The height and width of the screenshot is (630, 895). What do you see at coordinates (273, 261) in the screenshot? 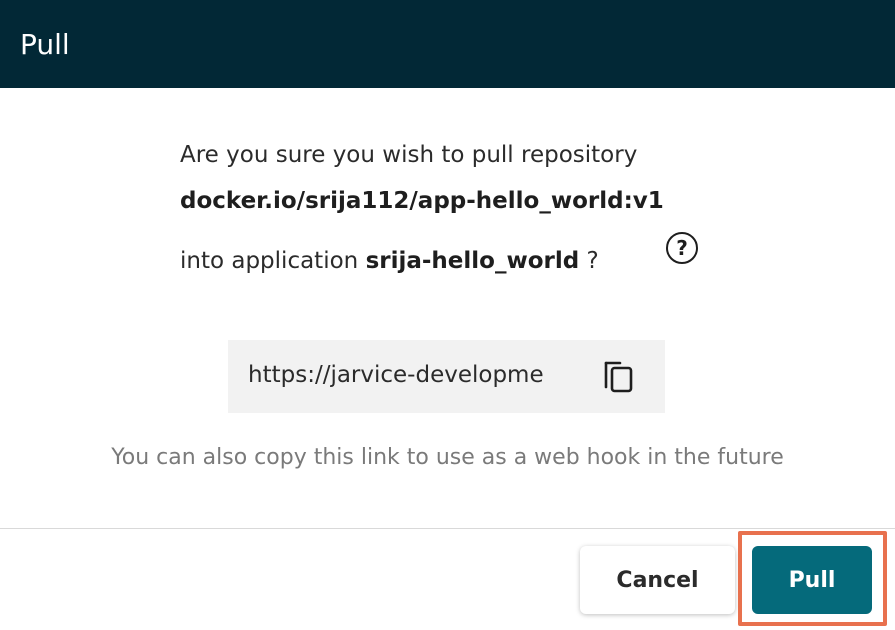
I see `application-prefix: into application` at bounding box center [273, 261].